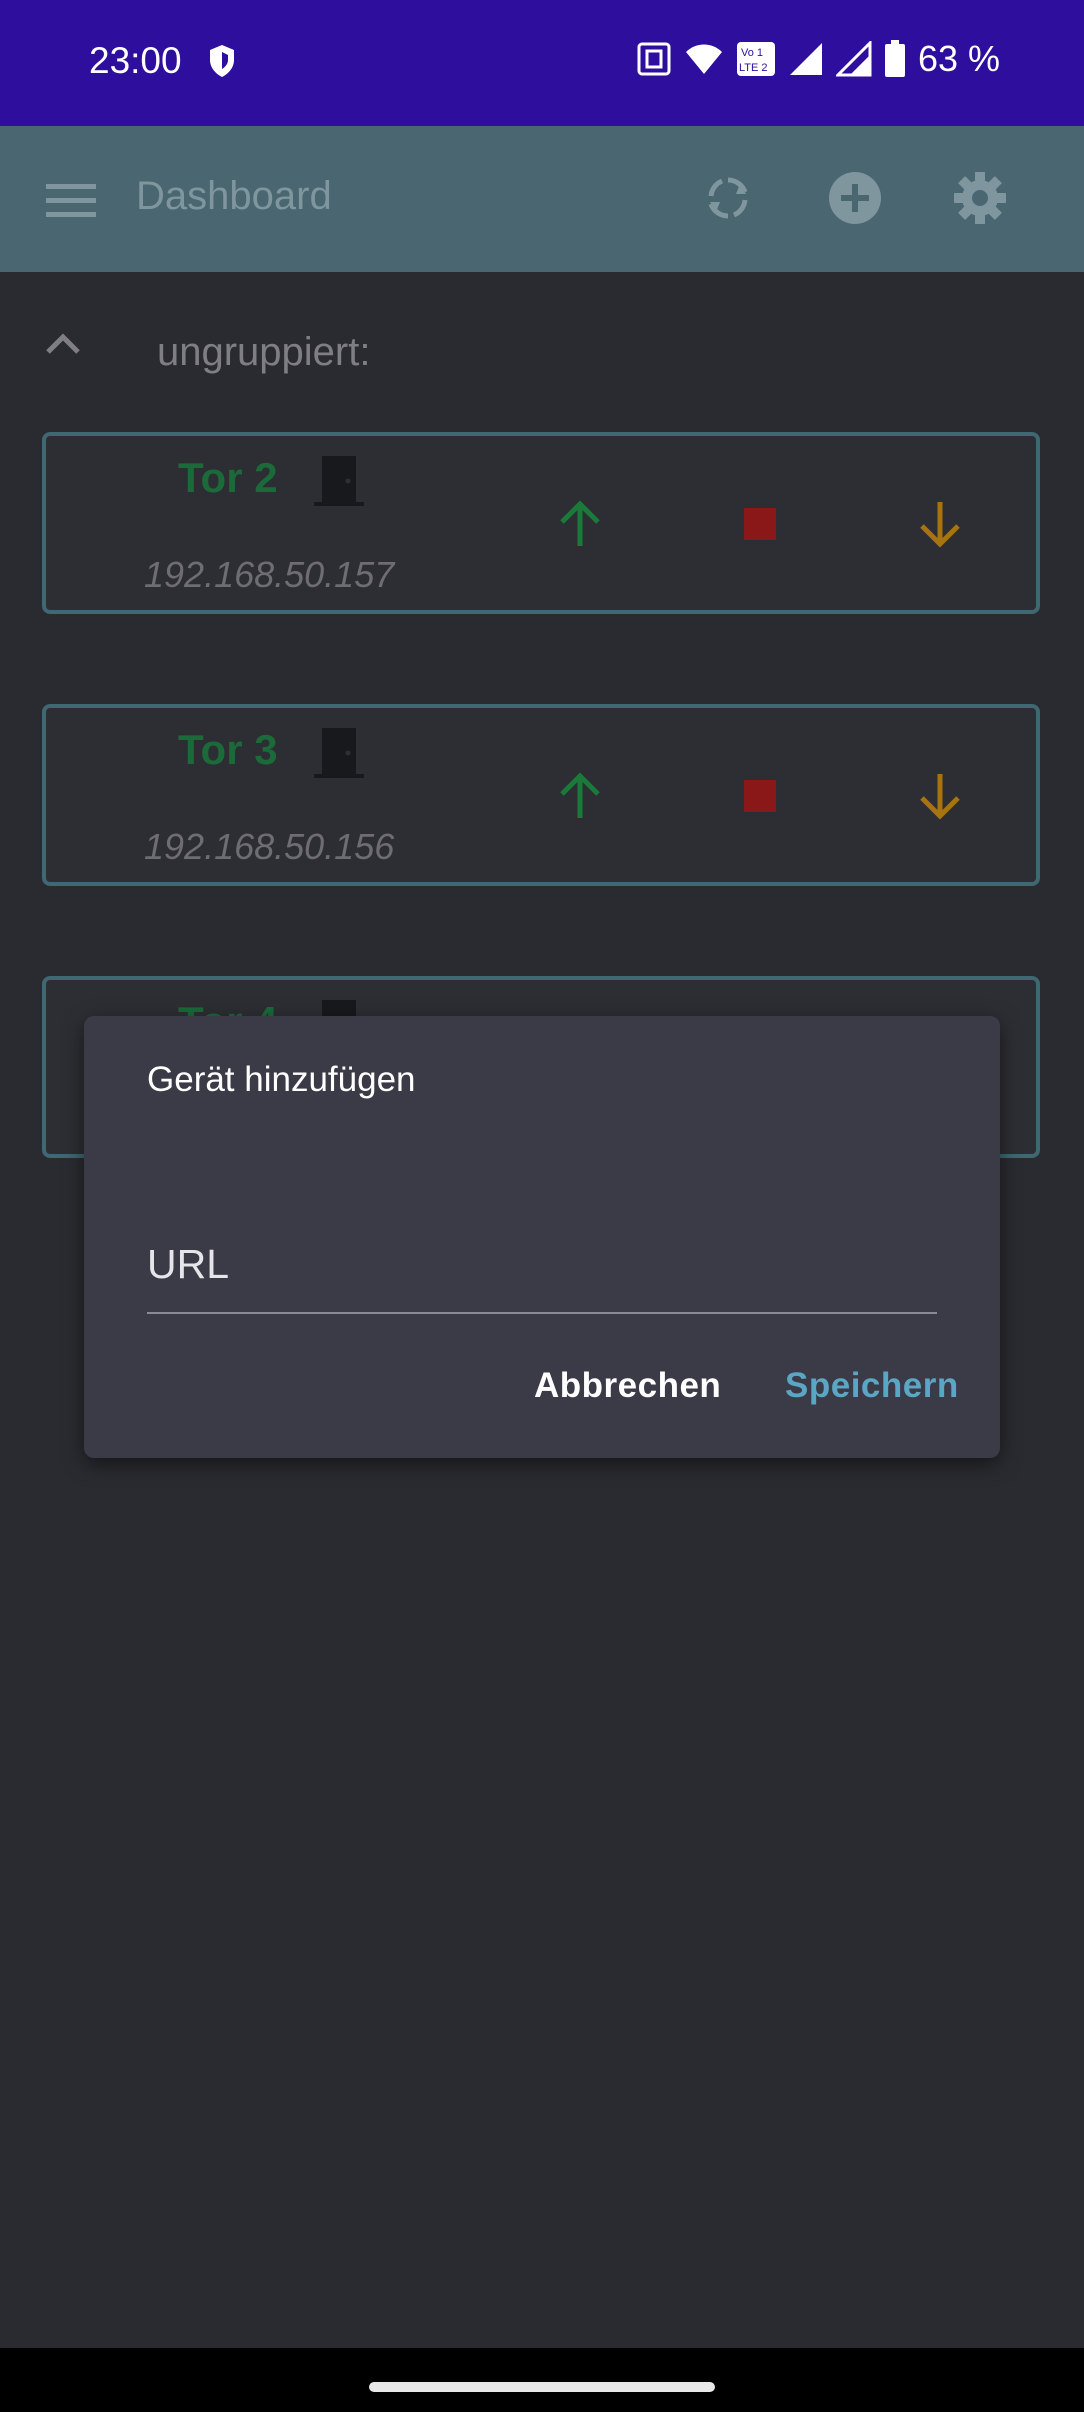  Describe the element at coordinates (228, 477) in the screenshot. I see `device-name: Tor 2` at that location.